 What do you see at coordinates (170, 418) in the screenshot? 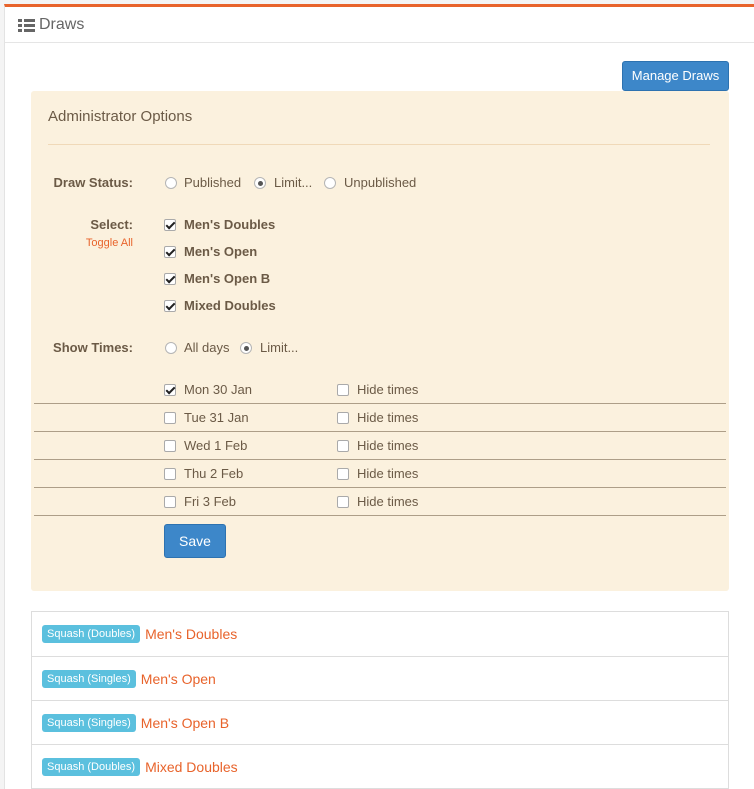
I see `day-tue-31-jan-checkbox` at bounding box center [170, 418].